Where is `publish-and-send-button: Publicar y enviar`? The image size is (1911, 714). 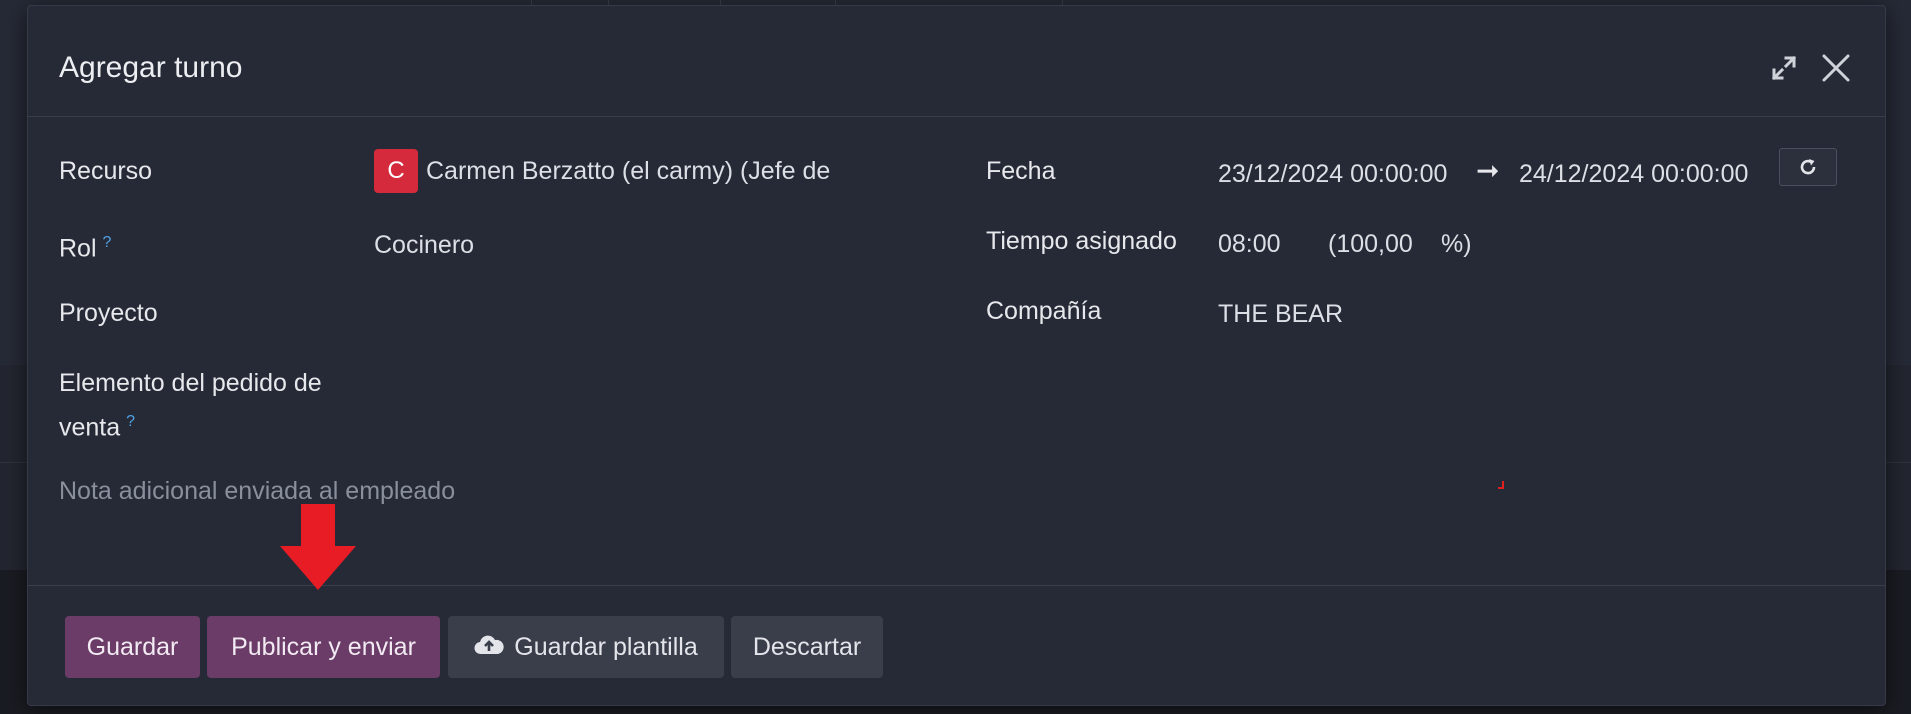 publish-and-send-button: Publicar y enviar is located at coordinates (323, 647).